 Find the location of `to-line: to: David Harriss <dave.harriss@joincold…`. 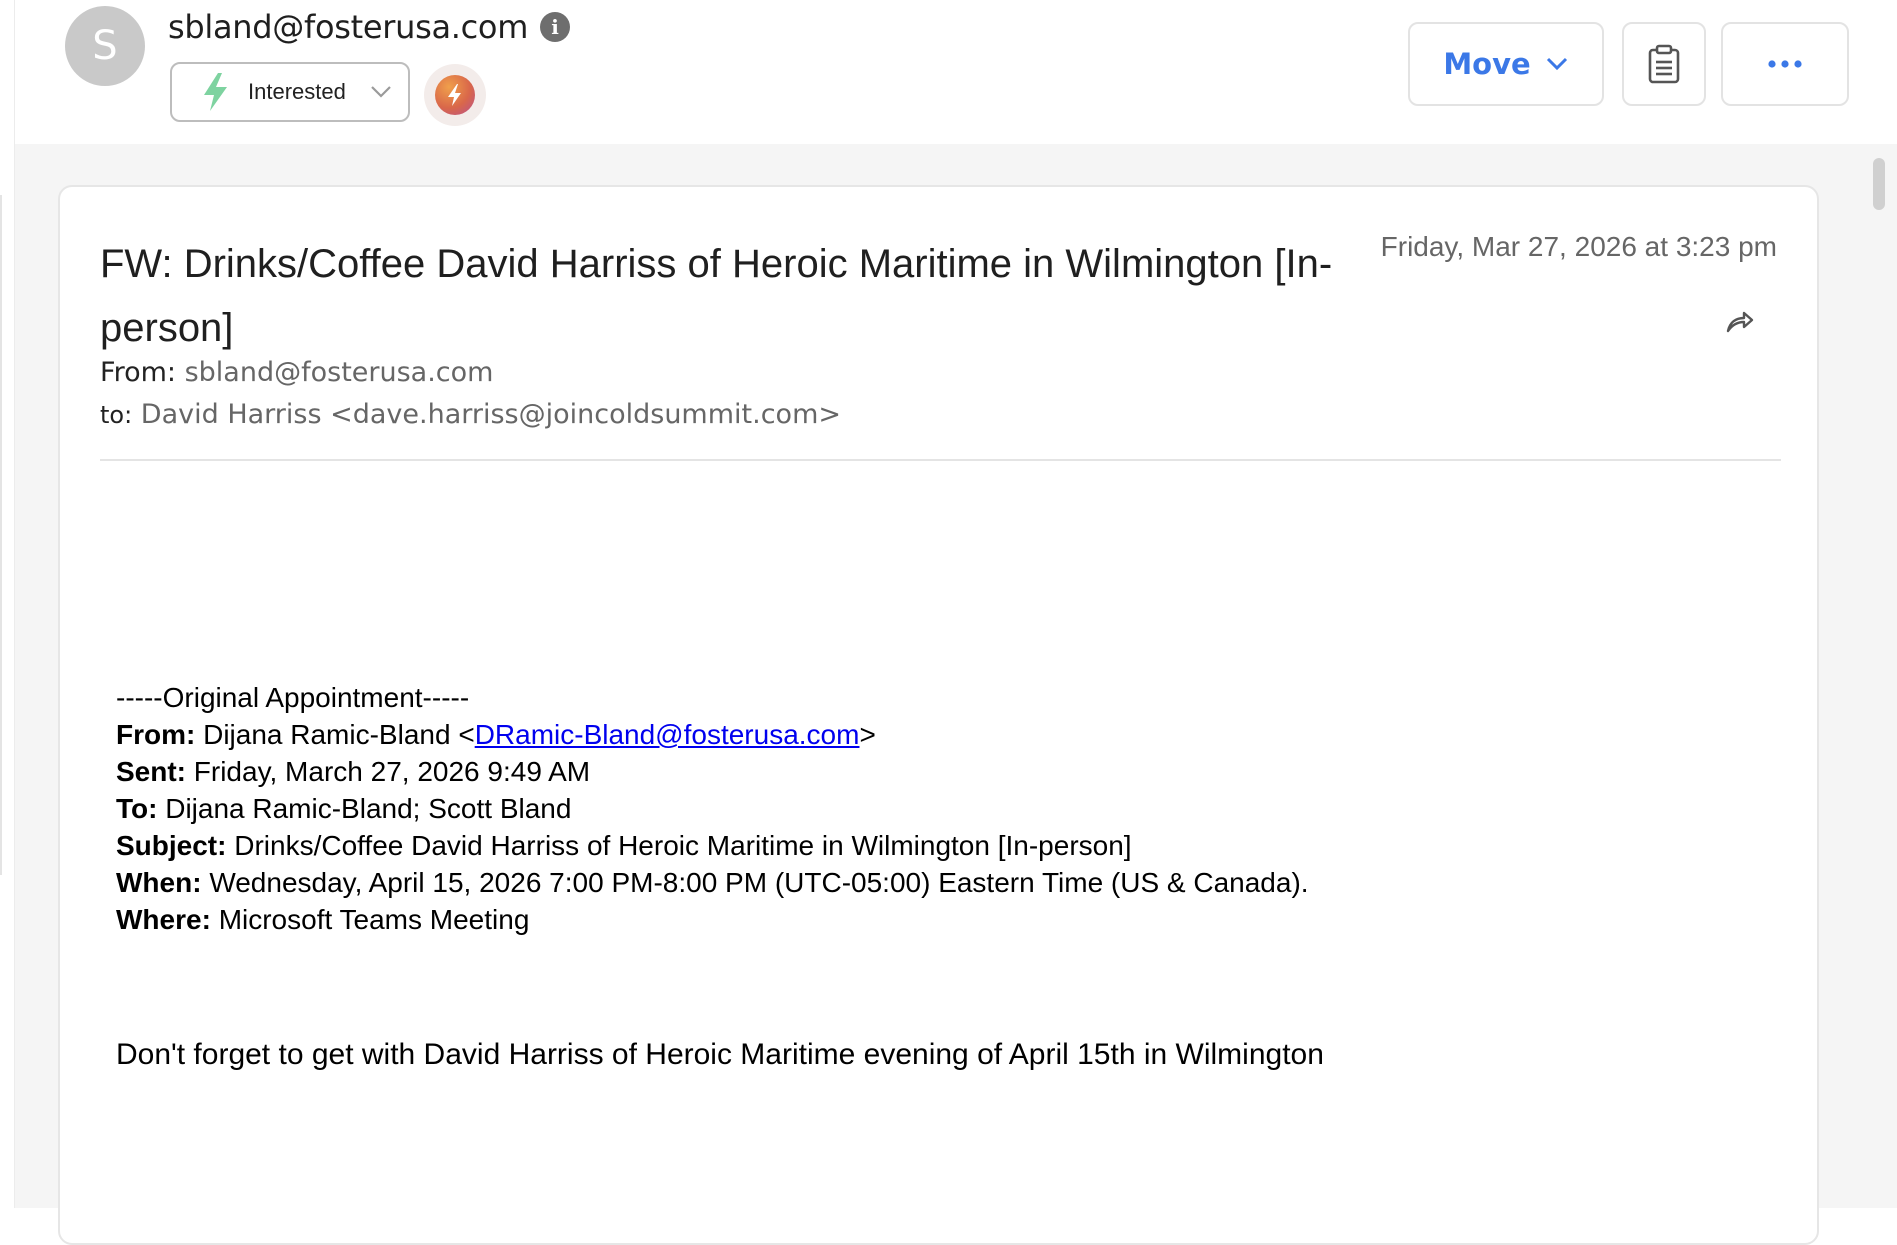

to-line: to: David Harriss <dave.harriss@joincold… is located at coordinates (470, 414).